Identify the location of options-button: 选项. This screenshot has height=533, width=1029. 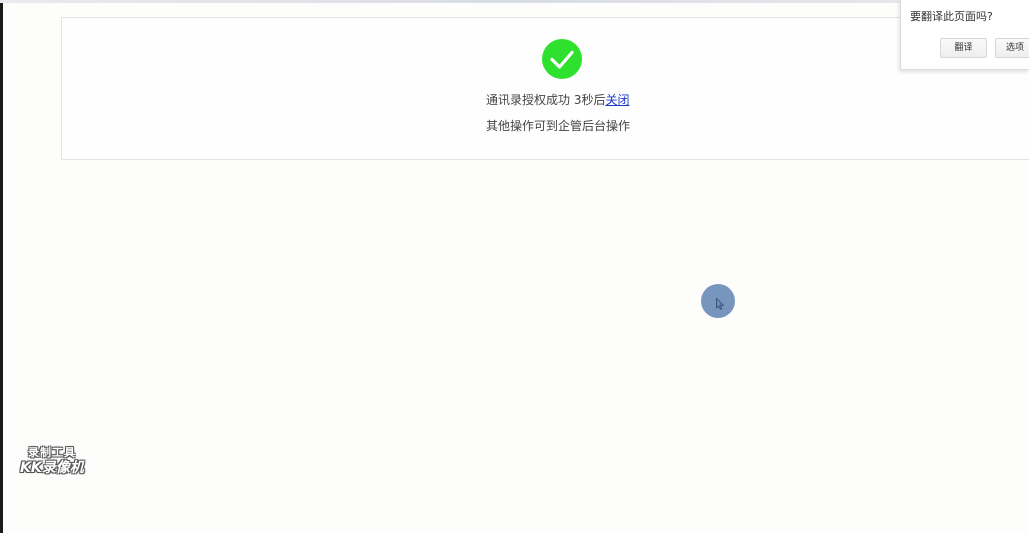
(1012, 48).